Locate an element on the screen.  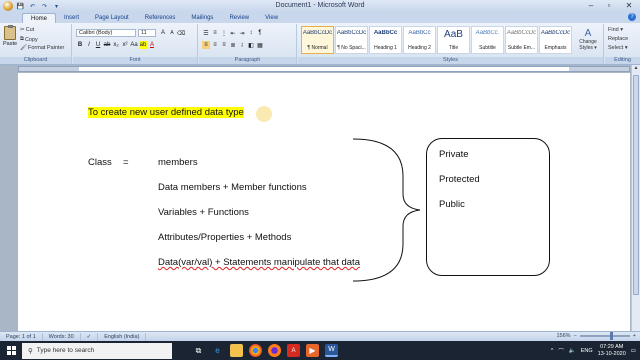
proofing-icon: ✓ is located at coordinates (90, 336).